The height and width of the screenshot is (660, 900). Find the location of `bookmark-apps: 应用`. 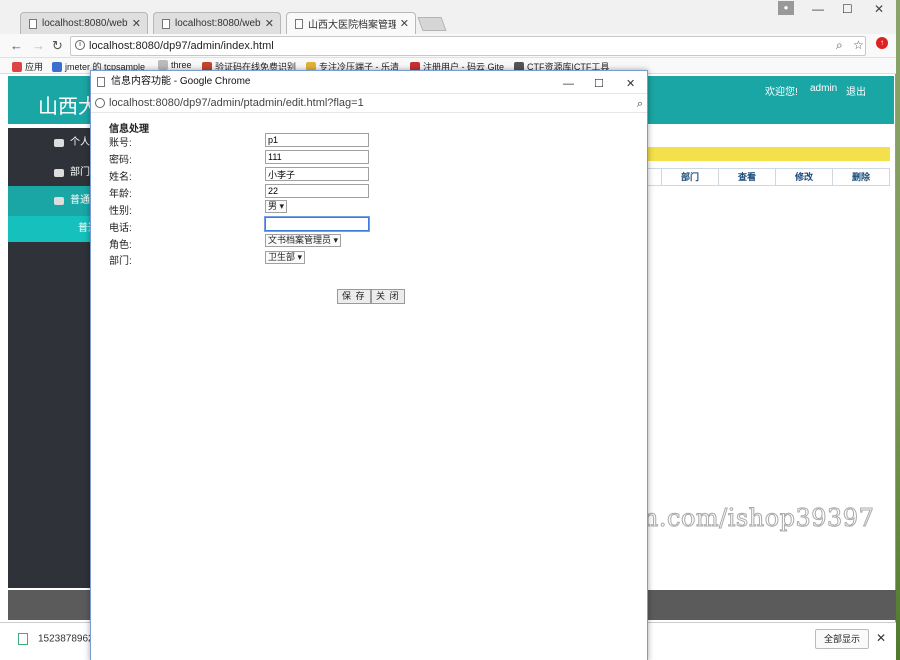

bookmark-apps: 应用 is located at coordinates (27, 66).